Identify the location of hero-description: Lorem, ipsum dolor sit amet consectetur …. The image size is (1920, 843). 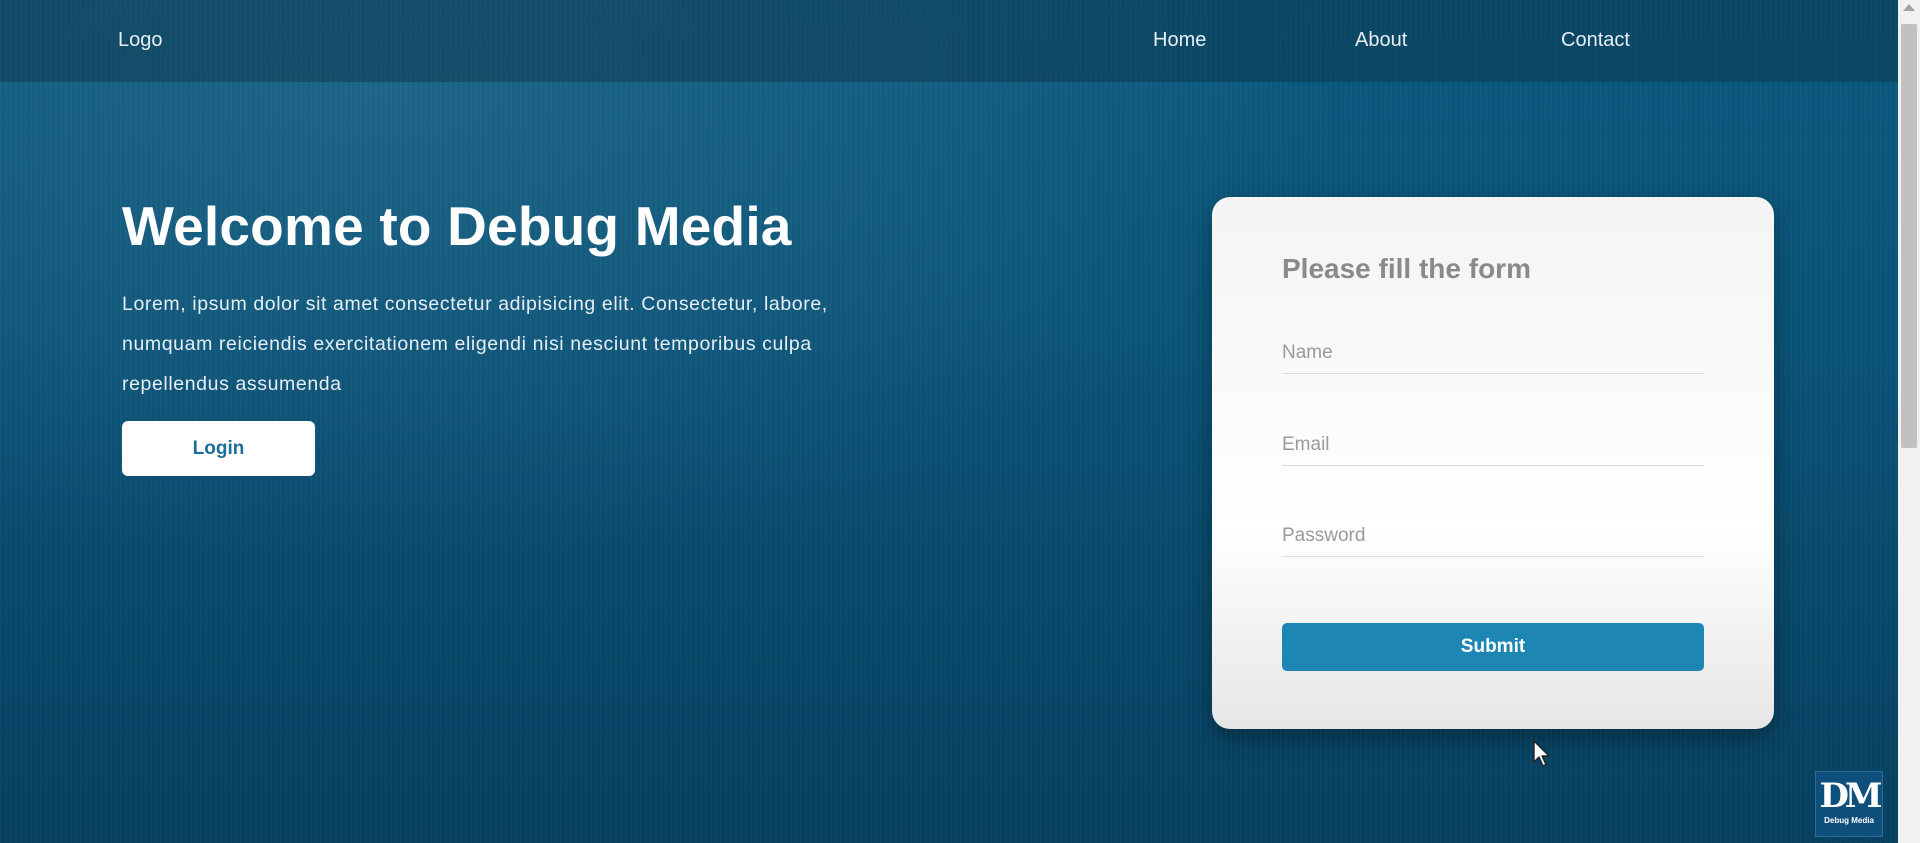
(475, 344).